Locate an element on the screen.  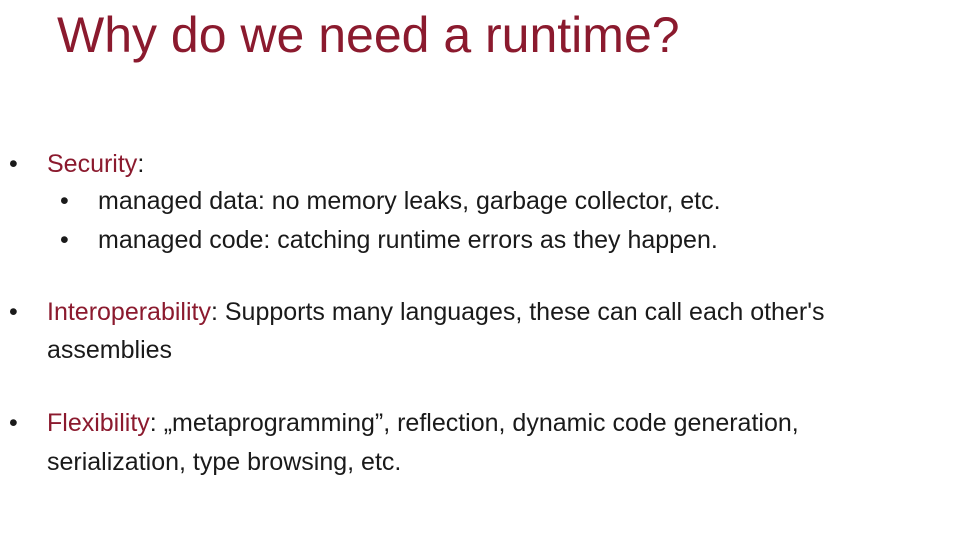
term-interoperability: Interoperability is located at coordinates (129, 312).